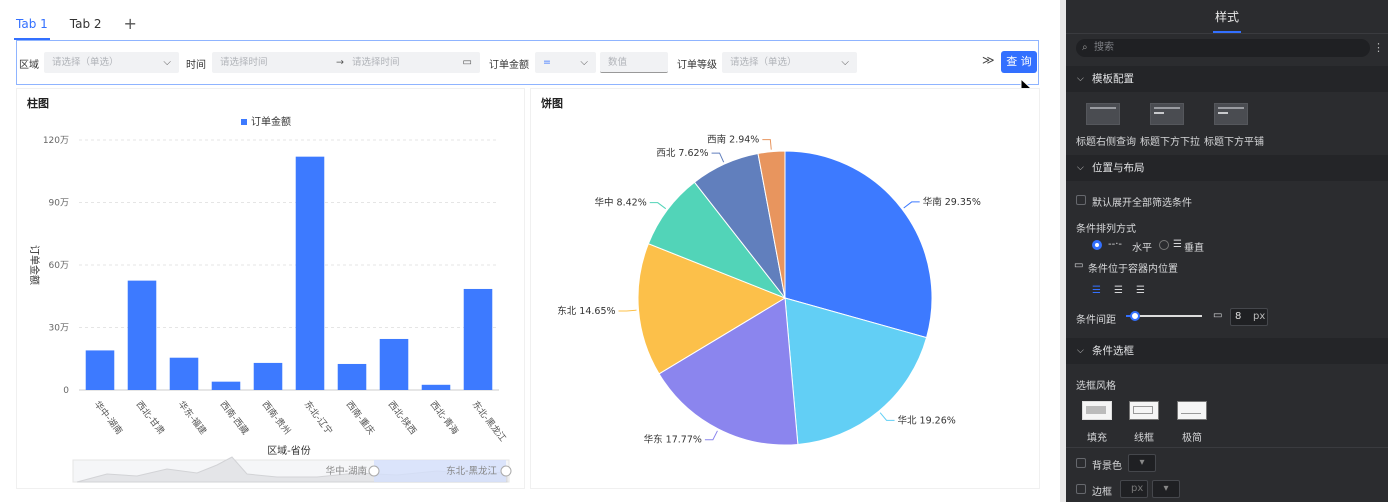  Describe the element at coordinates (1113, 351) in the screenshot. I see `section-box-label: 条件选框` at that location.